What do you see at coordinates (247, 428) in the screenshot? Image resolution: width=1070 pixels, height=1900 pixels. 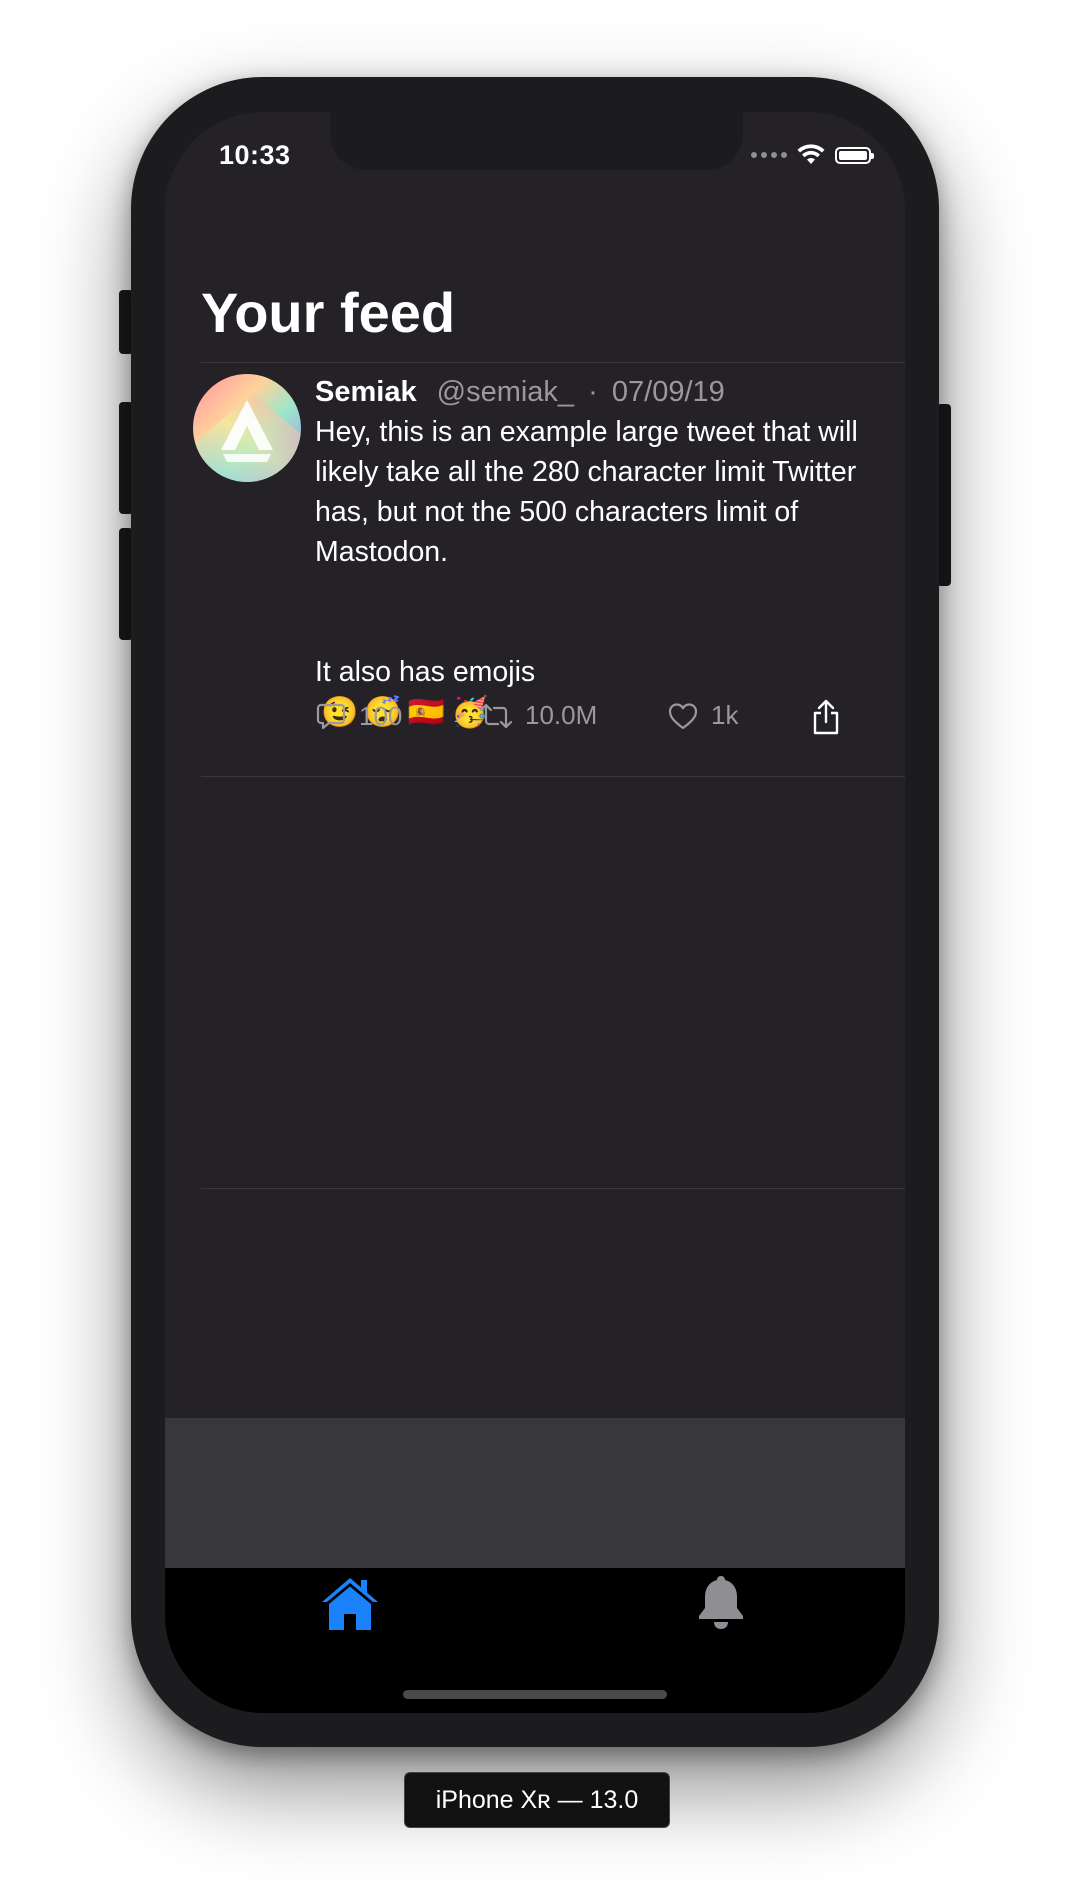 I see `avatar` at bounding box center [247, 428].